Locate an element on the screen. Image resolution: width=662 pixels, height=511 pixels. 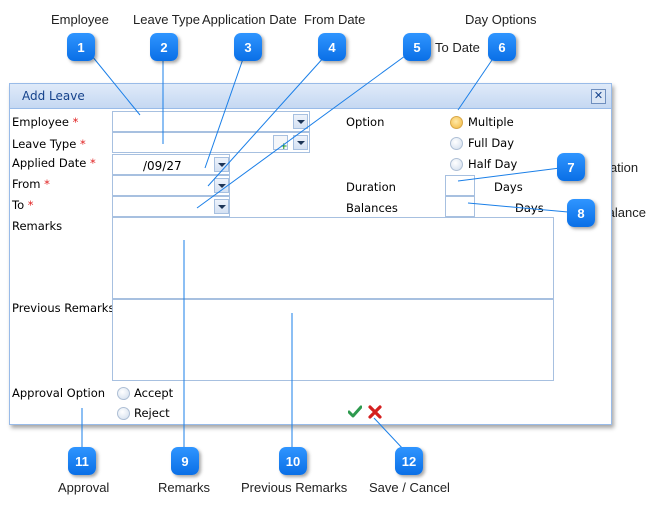
callout-caption-1: Employee is located at coordinates (80, 19).